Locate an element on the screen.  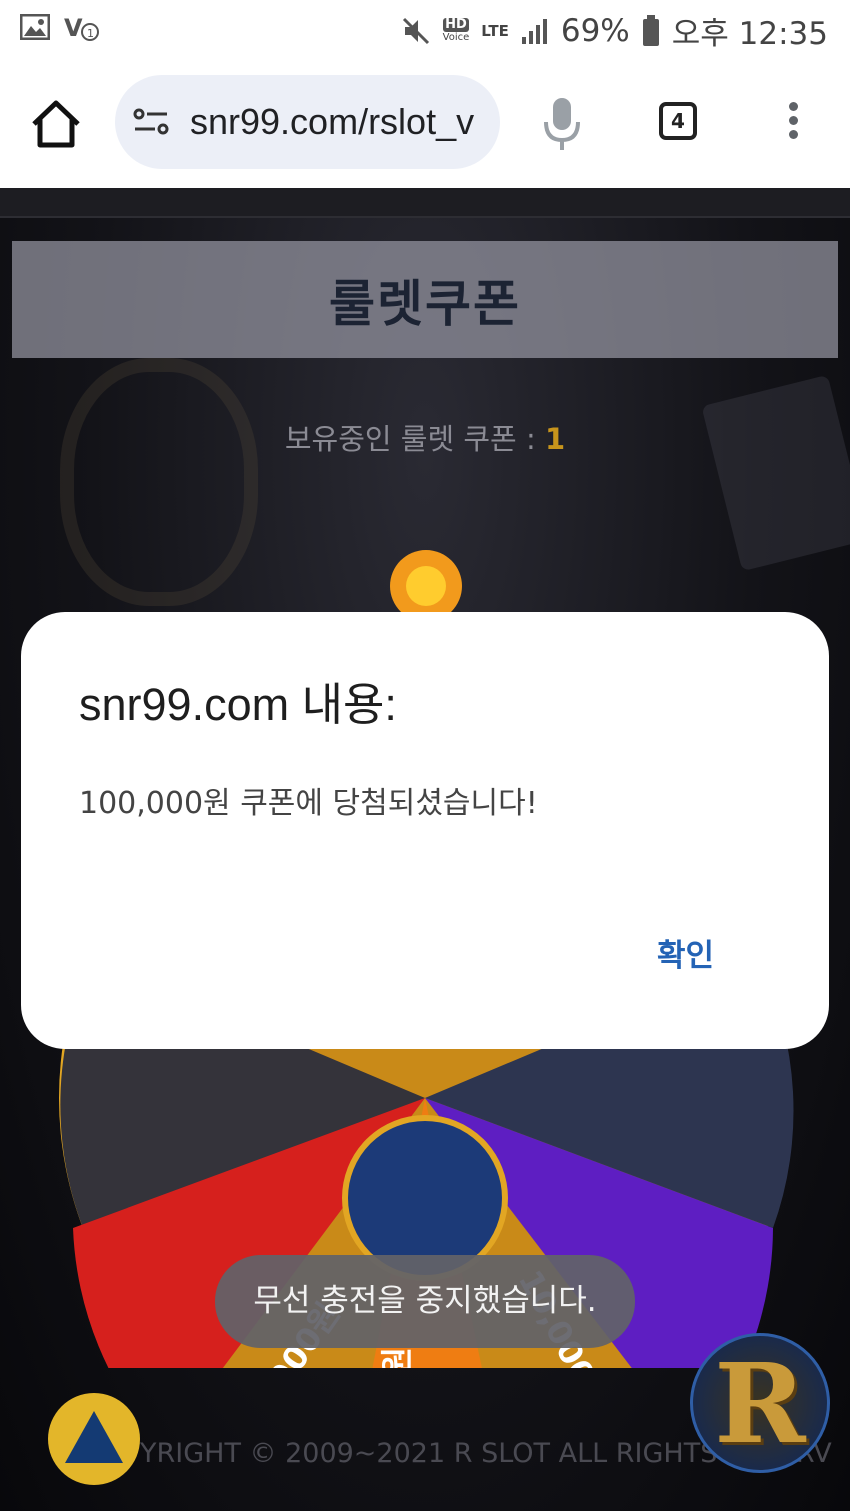
site-settings-icon is located at coordinates (152, 122).